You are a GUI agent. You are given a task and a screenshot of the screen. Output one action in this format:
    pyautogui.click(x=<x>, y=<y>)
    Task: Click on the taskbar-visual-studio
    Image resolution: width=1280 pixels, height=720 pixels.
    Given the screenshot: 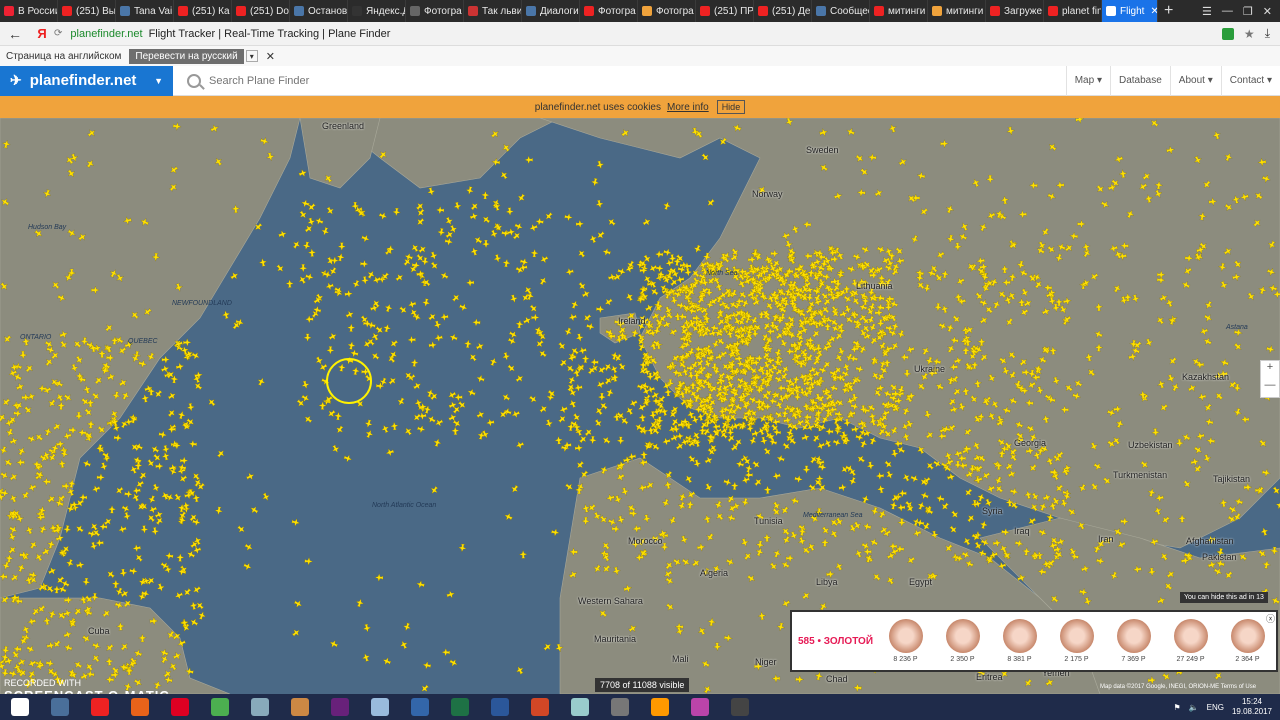 What is the action you would take?
    pyautogui.click(x=340, y=707)
    